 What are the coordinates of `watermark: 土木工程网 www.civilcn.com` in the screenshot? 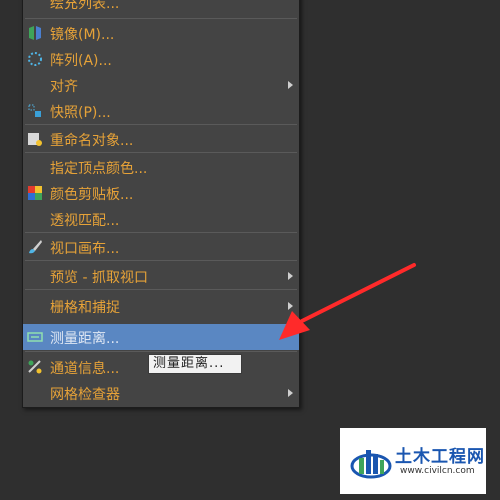 It's located at (413, 461).